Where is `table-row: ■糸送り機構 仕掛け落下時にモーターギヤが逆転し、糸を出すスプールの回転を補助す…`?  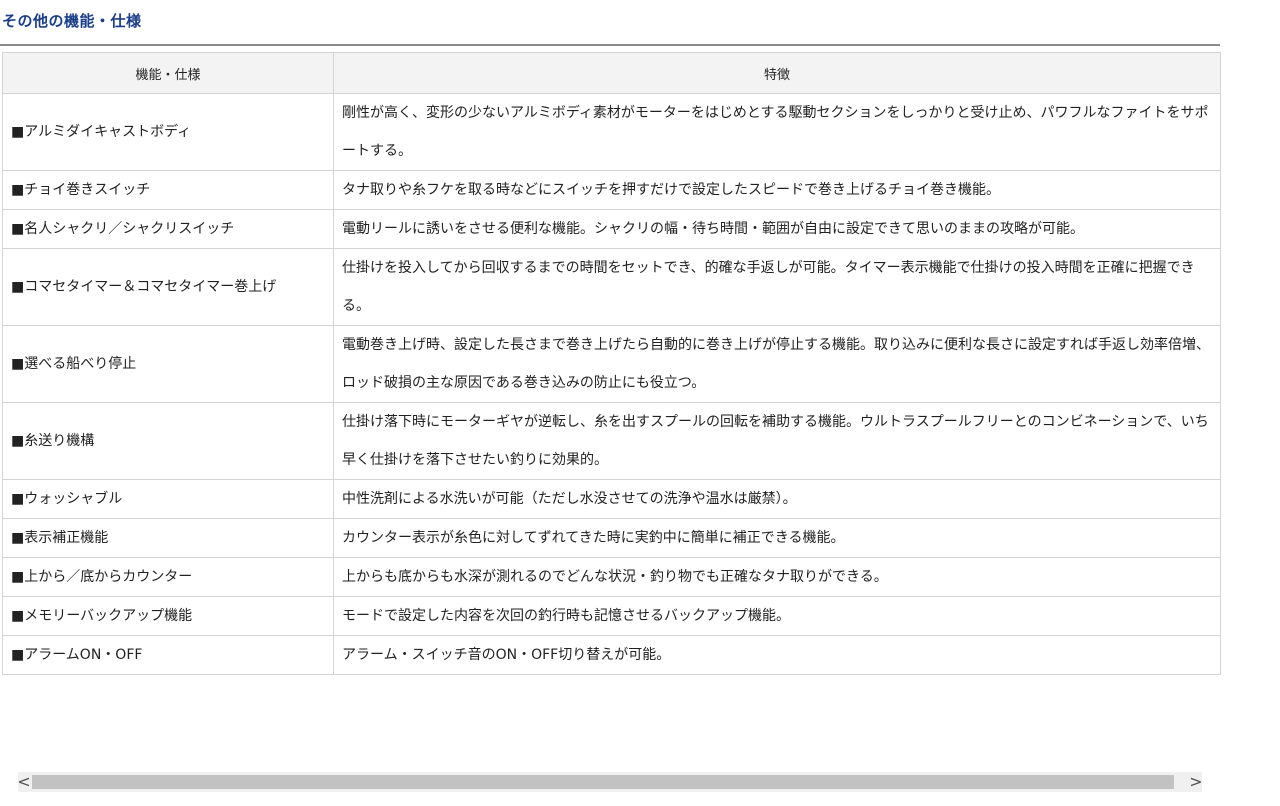 table-row: ■糸送り機構 仕掛け落下時にモーターギヤが逆転し、糸を出すスプールの回転を補助す… is located at coordinates (611, 441).